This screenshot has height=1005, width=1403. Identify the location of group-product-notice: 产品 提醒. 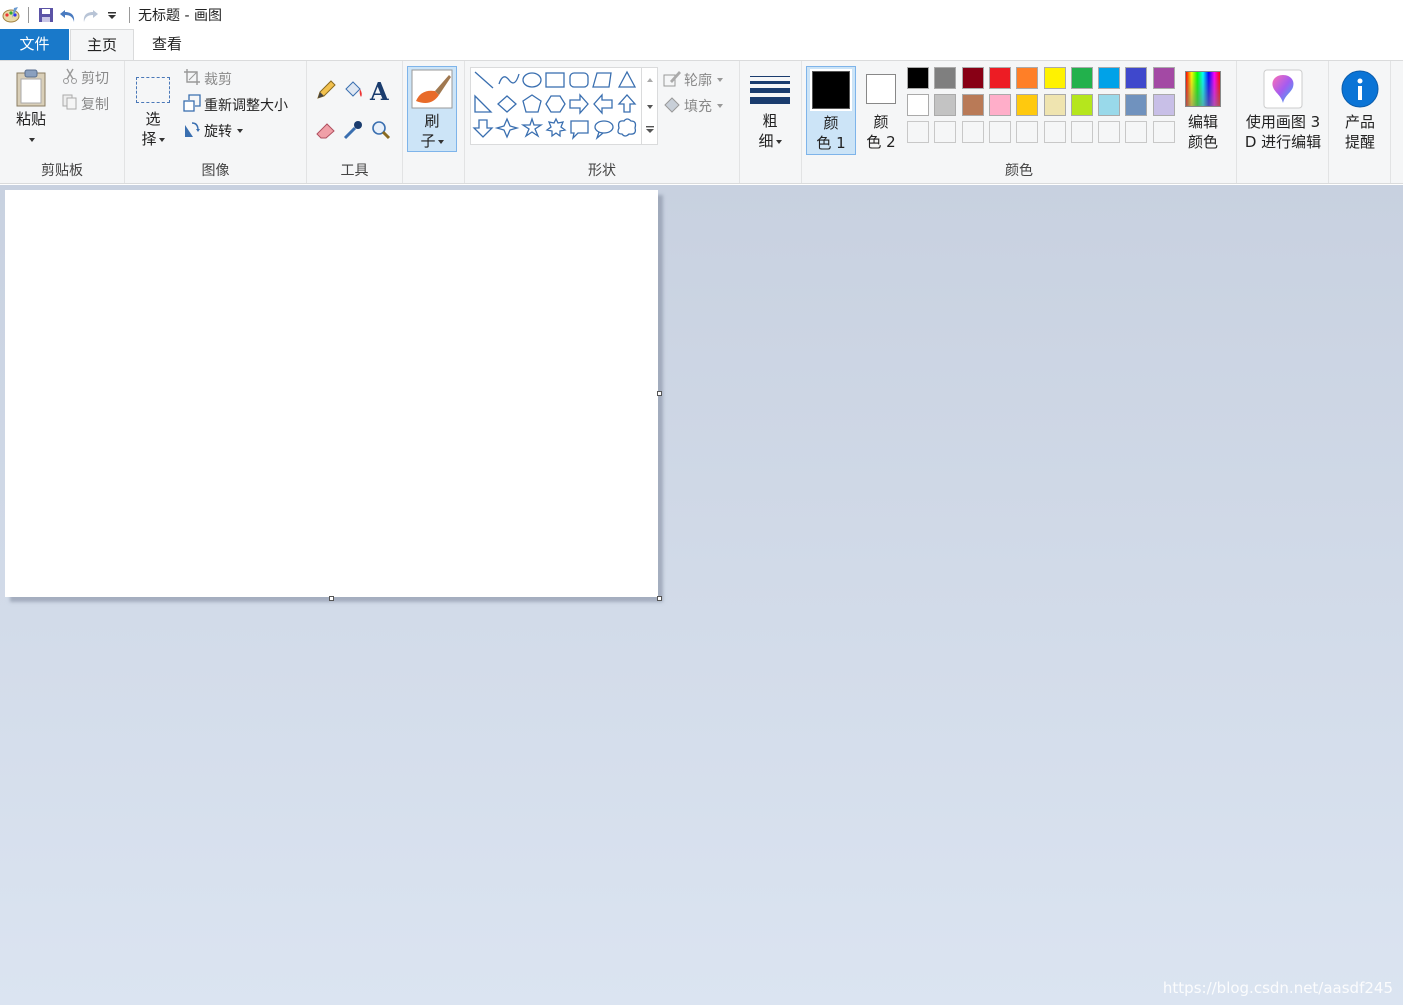
(1360, 122).